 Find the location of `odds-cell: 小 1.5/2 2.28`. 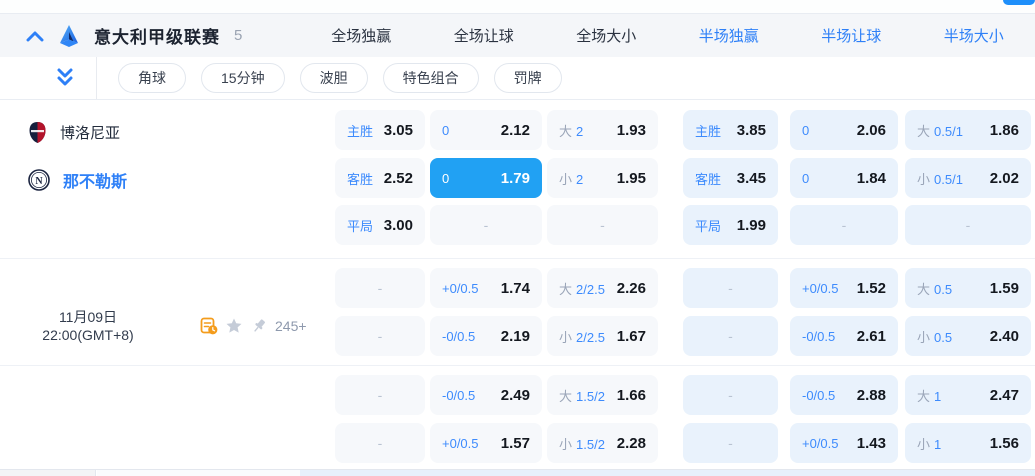

odds-cell: 小 1.5/2 2.28 is located at coordinates (602, 443).